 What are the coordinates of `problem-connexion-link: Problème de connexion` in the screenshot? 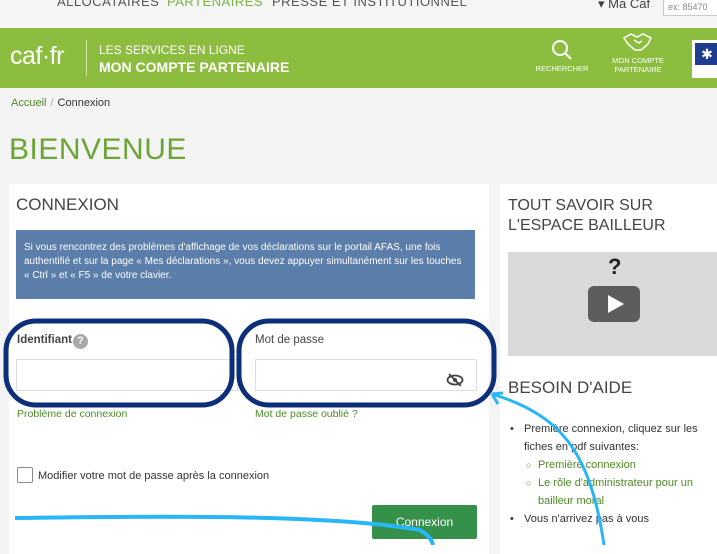 It's located at (72, 414).